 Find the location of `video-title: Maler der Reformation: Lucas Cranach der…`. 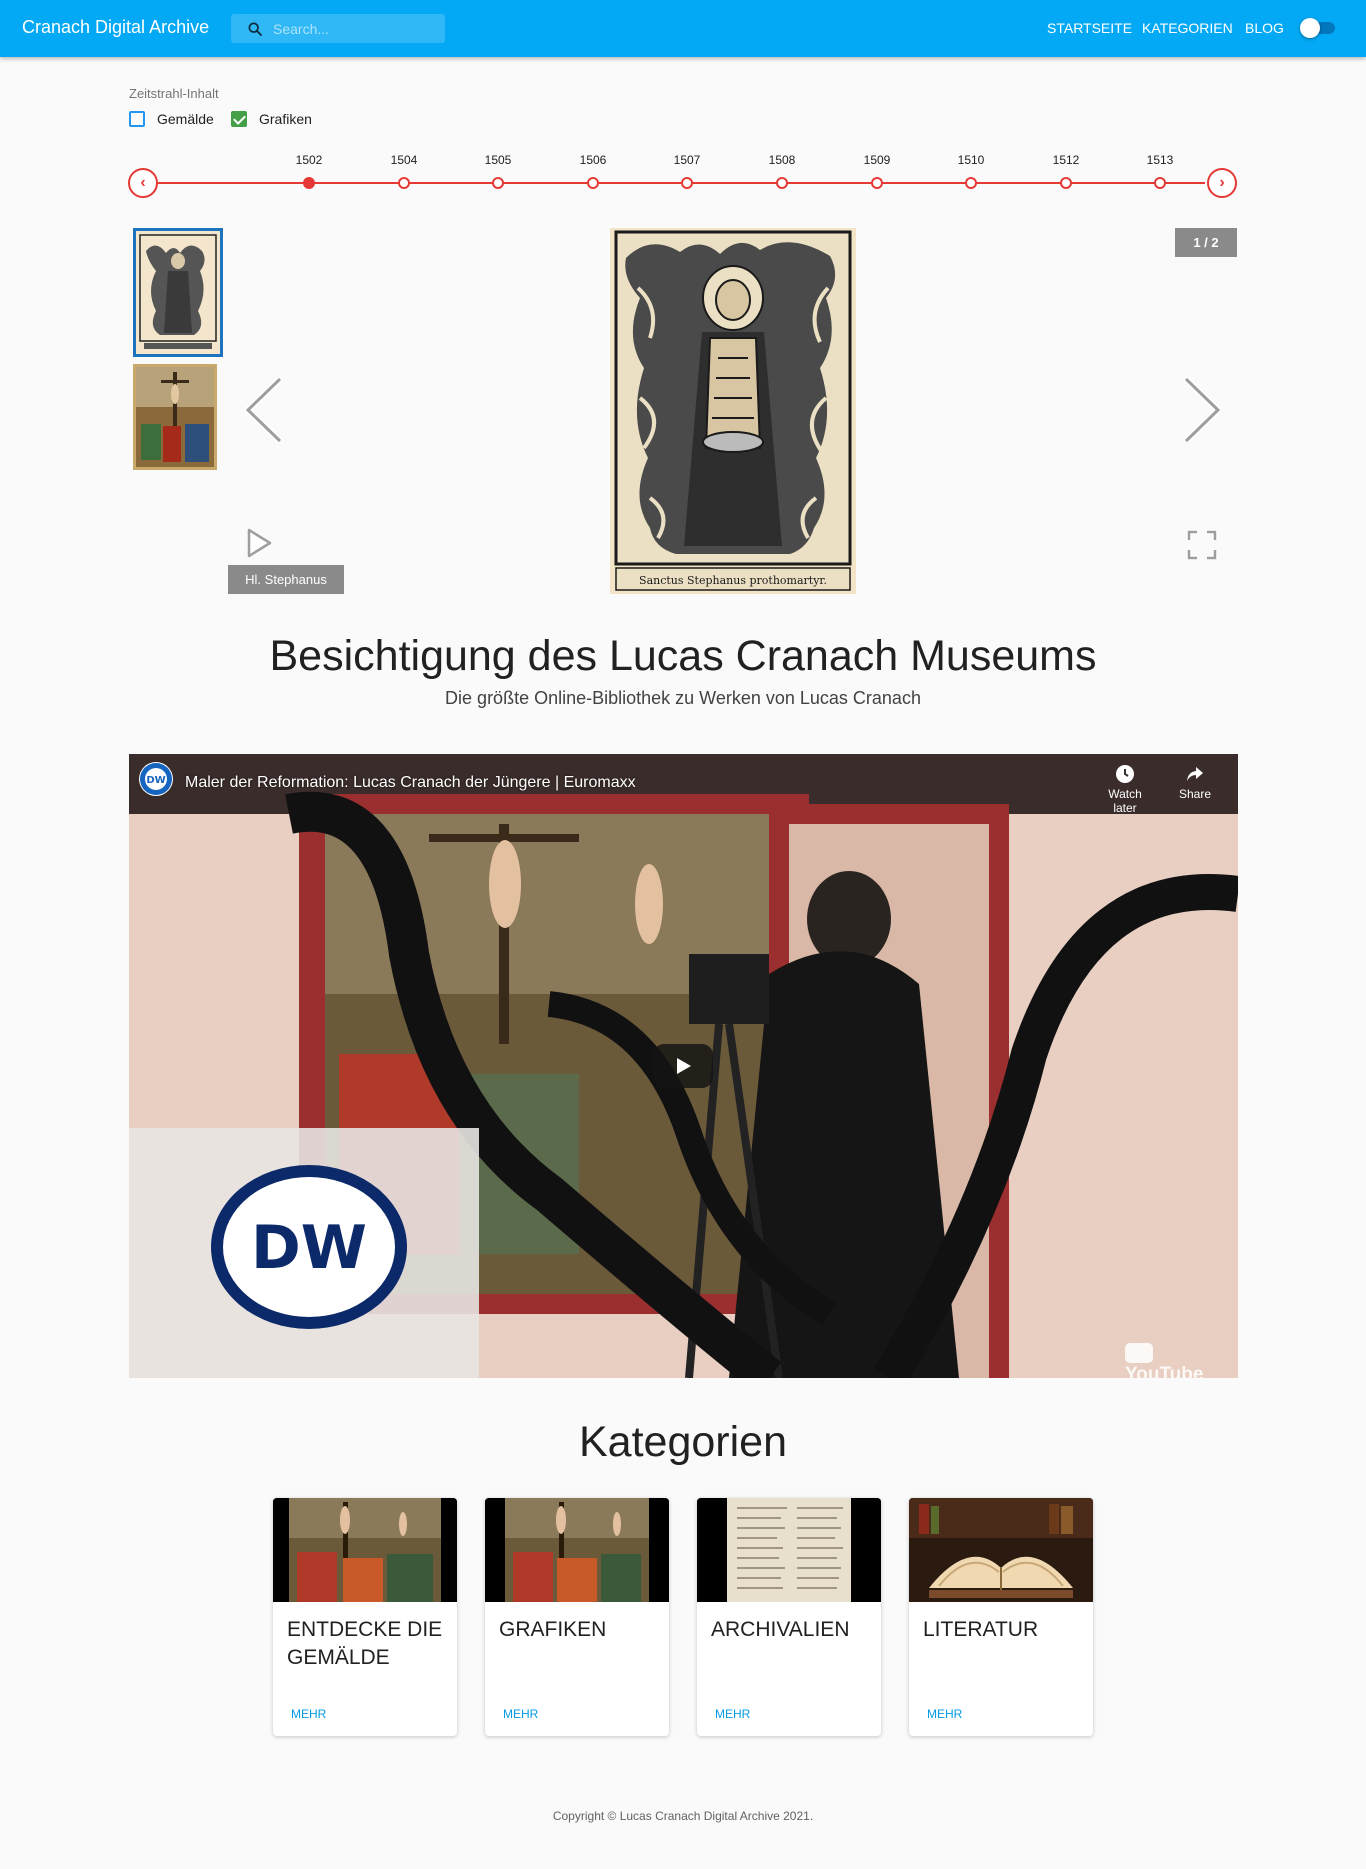

video-title: Maler der Reformation: Lucas Cranach der… is located at coordinates (410, 783).